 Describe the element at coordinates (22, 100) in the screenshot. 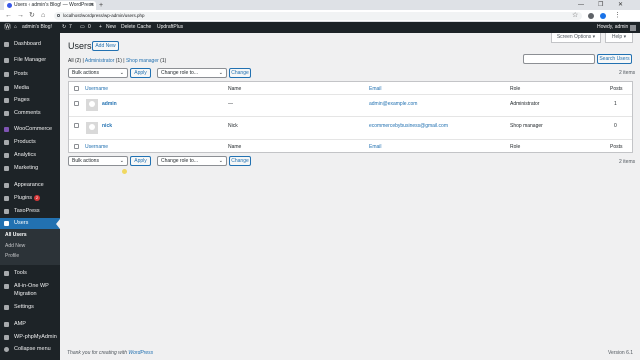

I see `sidebar-item-label: Pages` at that location.